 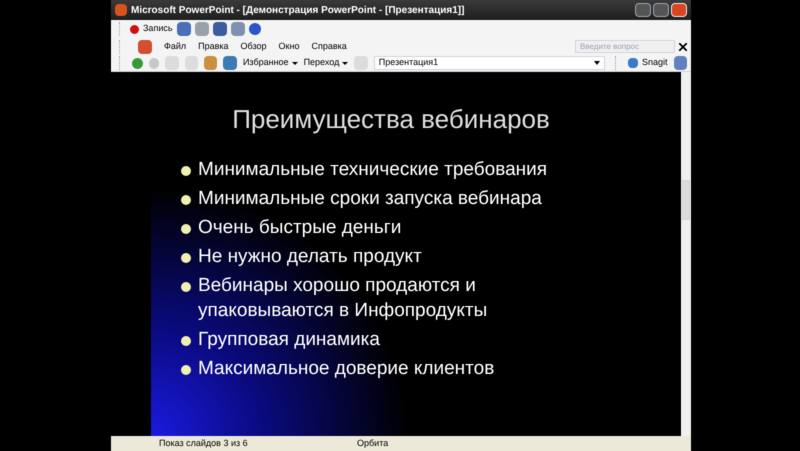 What do you see at coordinates (213, 47) in the screenshot?
I see `menu-item: Правка` at bounding box center [213, 47].